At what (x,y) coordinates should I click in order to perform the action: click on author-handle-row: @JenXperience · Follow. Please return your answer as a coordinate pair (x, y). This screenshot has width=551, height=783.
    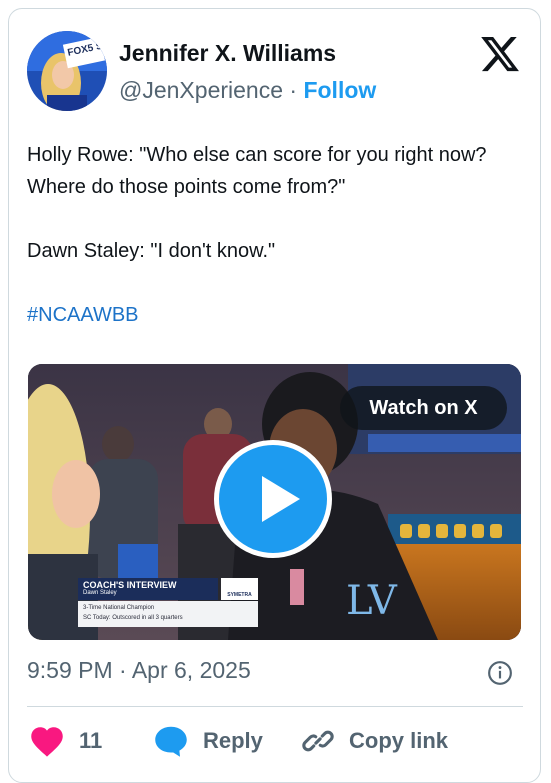
    Looking at the image, I should click on (247, 90).